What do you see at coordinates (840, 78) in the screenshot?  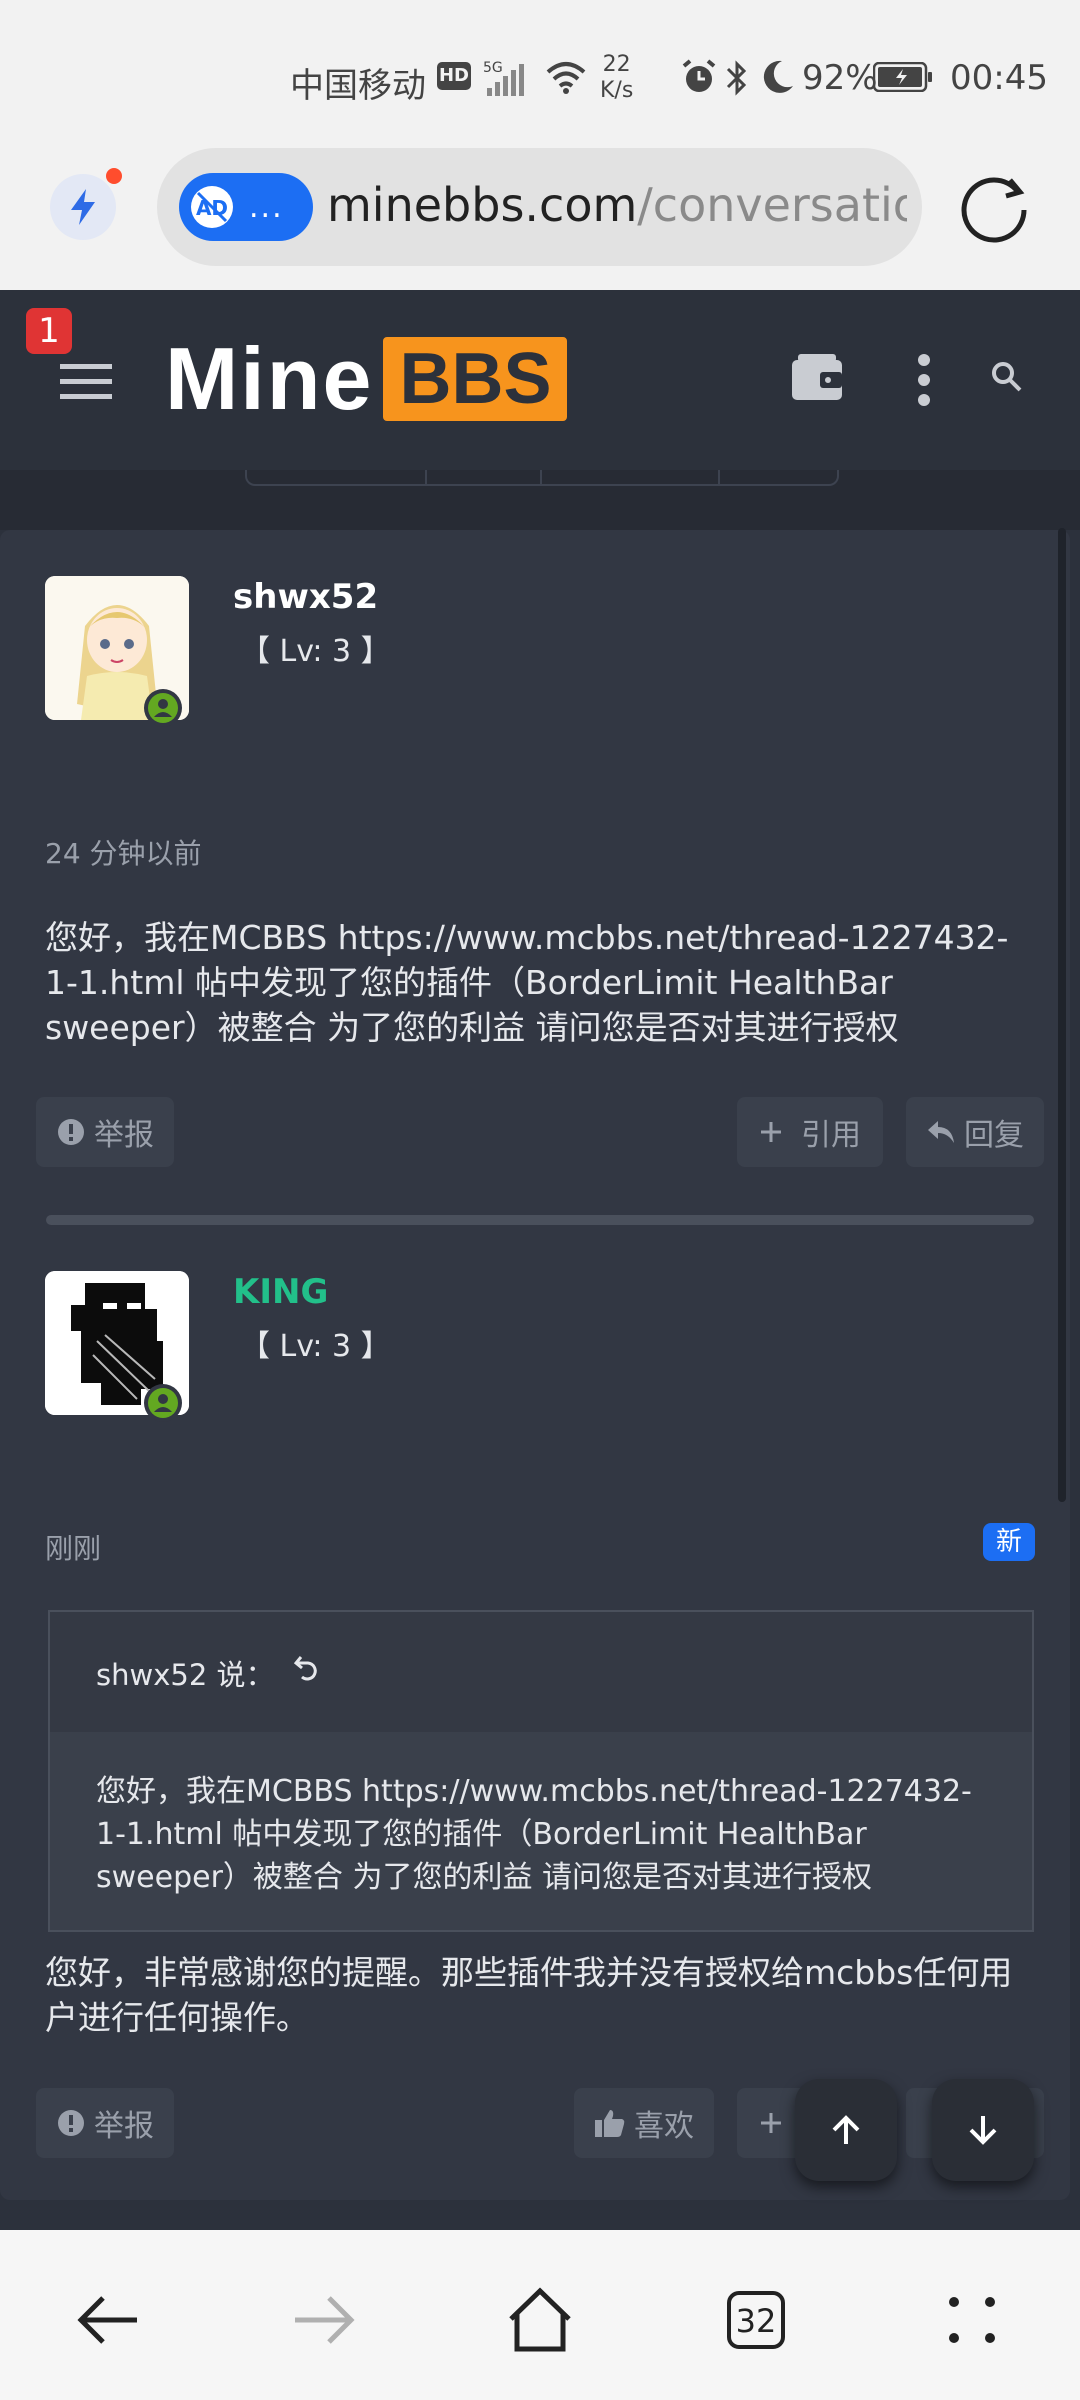 I see `battery-percent: 92%` at bounding box center [840, 78].